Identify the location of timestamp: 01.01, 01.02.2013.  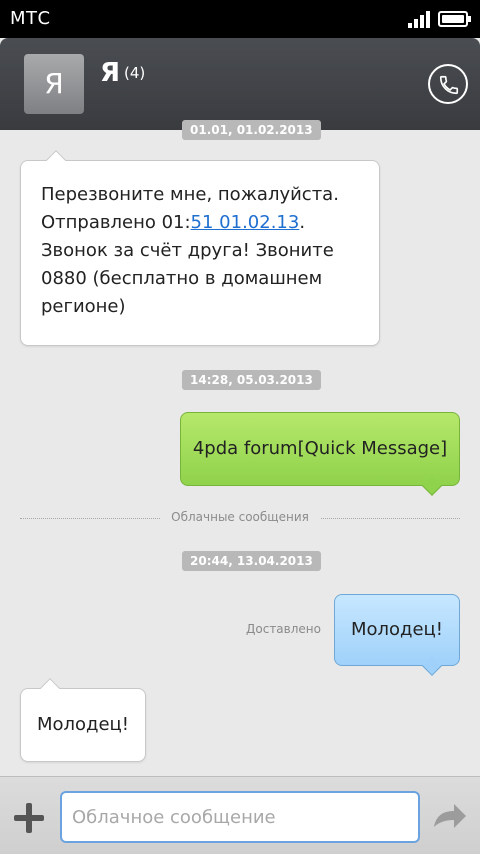
(251, 130).